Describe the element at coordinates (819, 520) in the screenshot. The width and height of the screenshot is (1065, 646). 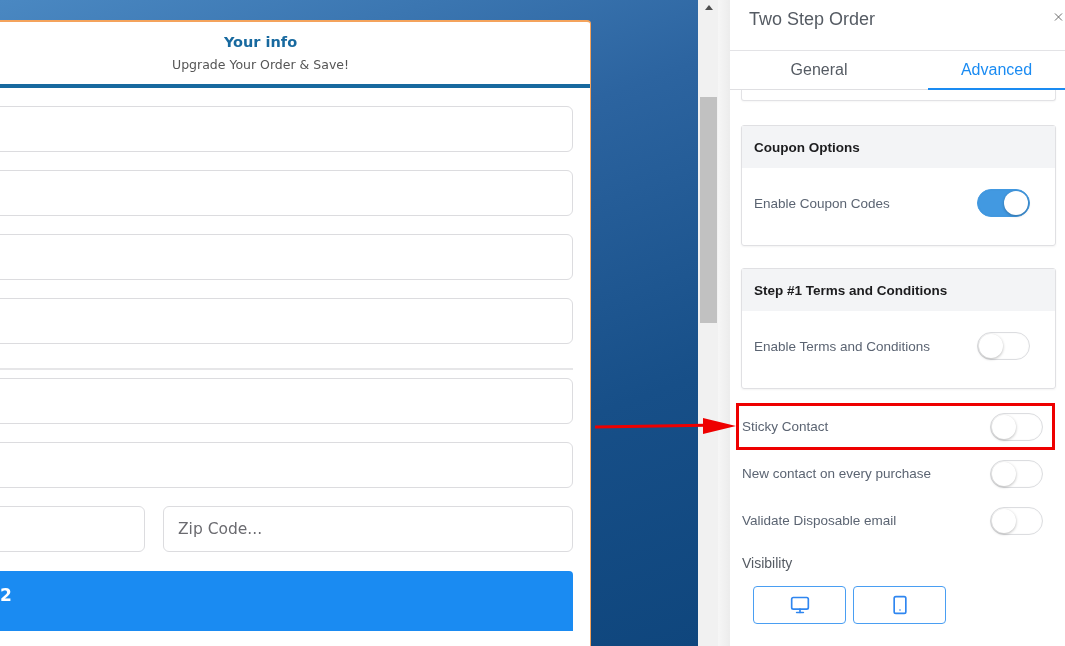
I see `option-label: Validate Disposable email` at that location.